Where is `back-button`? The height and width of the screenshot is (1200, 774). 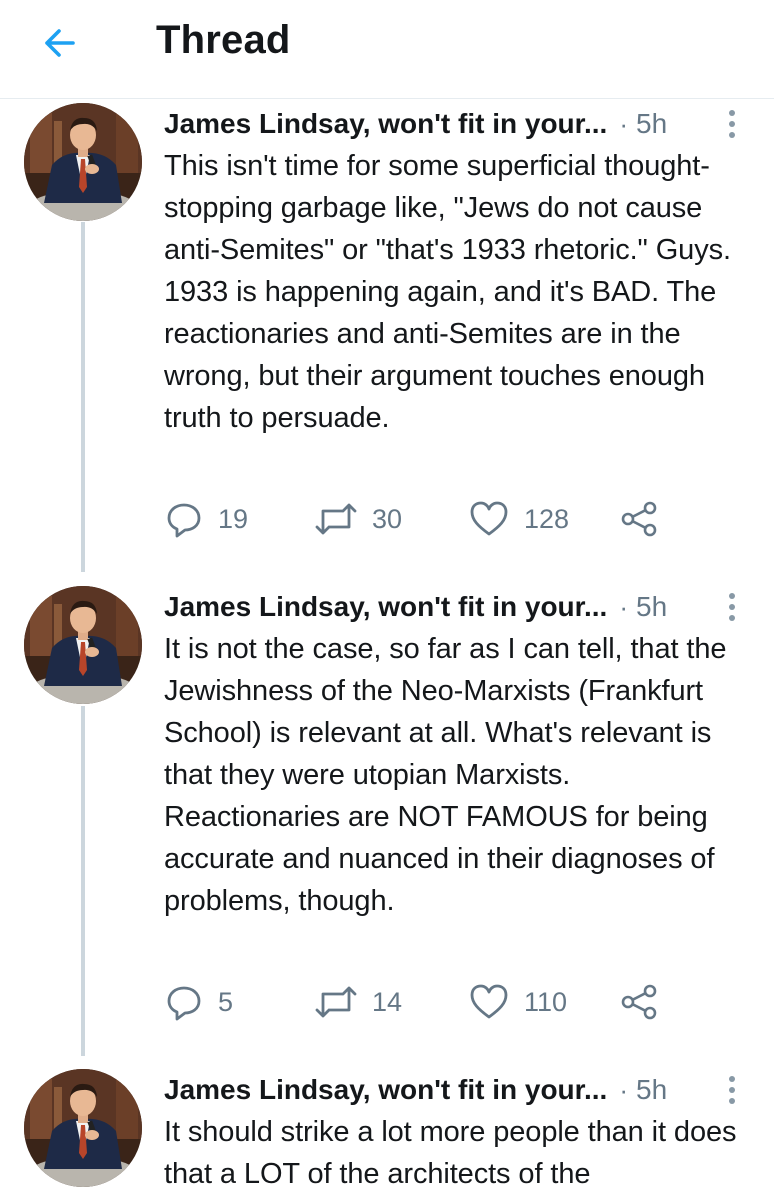 back-button is located at coordinates (59, 43).